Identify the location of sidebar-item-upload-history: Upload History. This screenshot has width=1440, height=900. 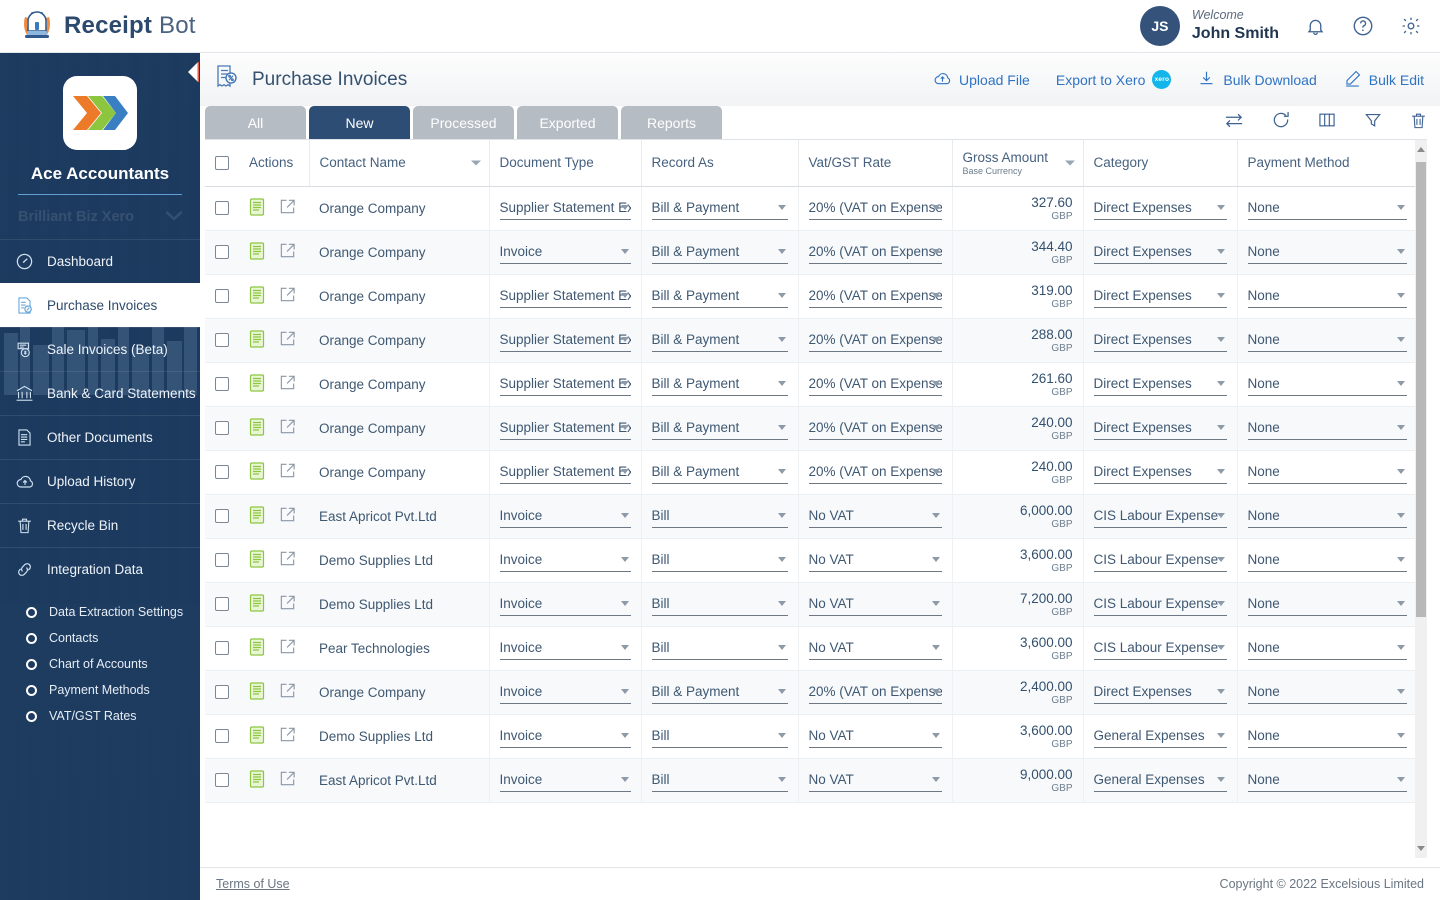
(100, 481).